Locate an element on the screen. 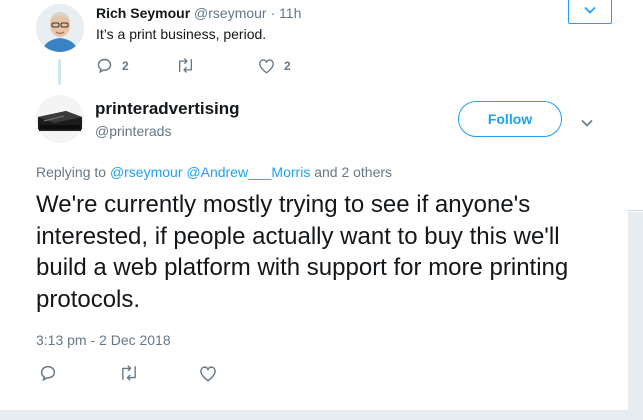 The width and height of the screenshot is (643, 420). replying-prefix: Replying to is located at coordinates (73, 172).